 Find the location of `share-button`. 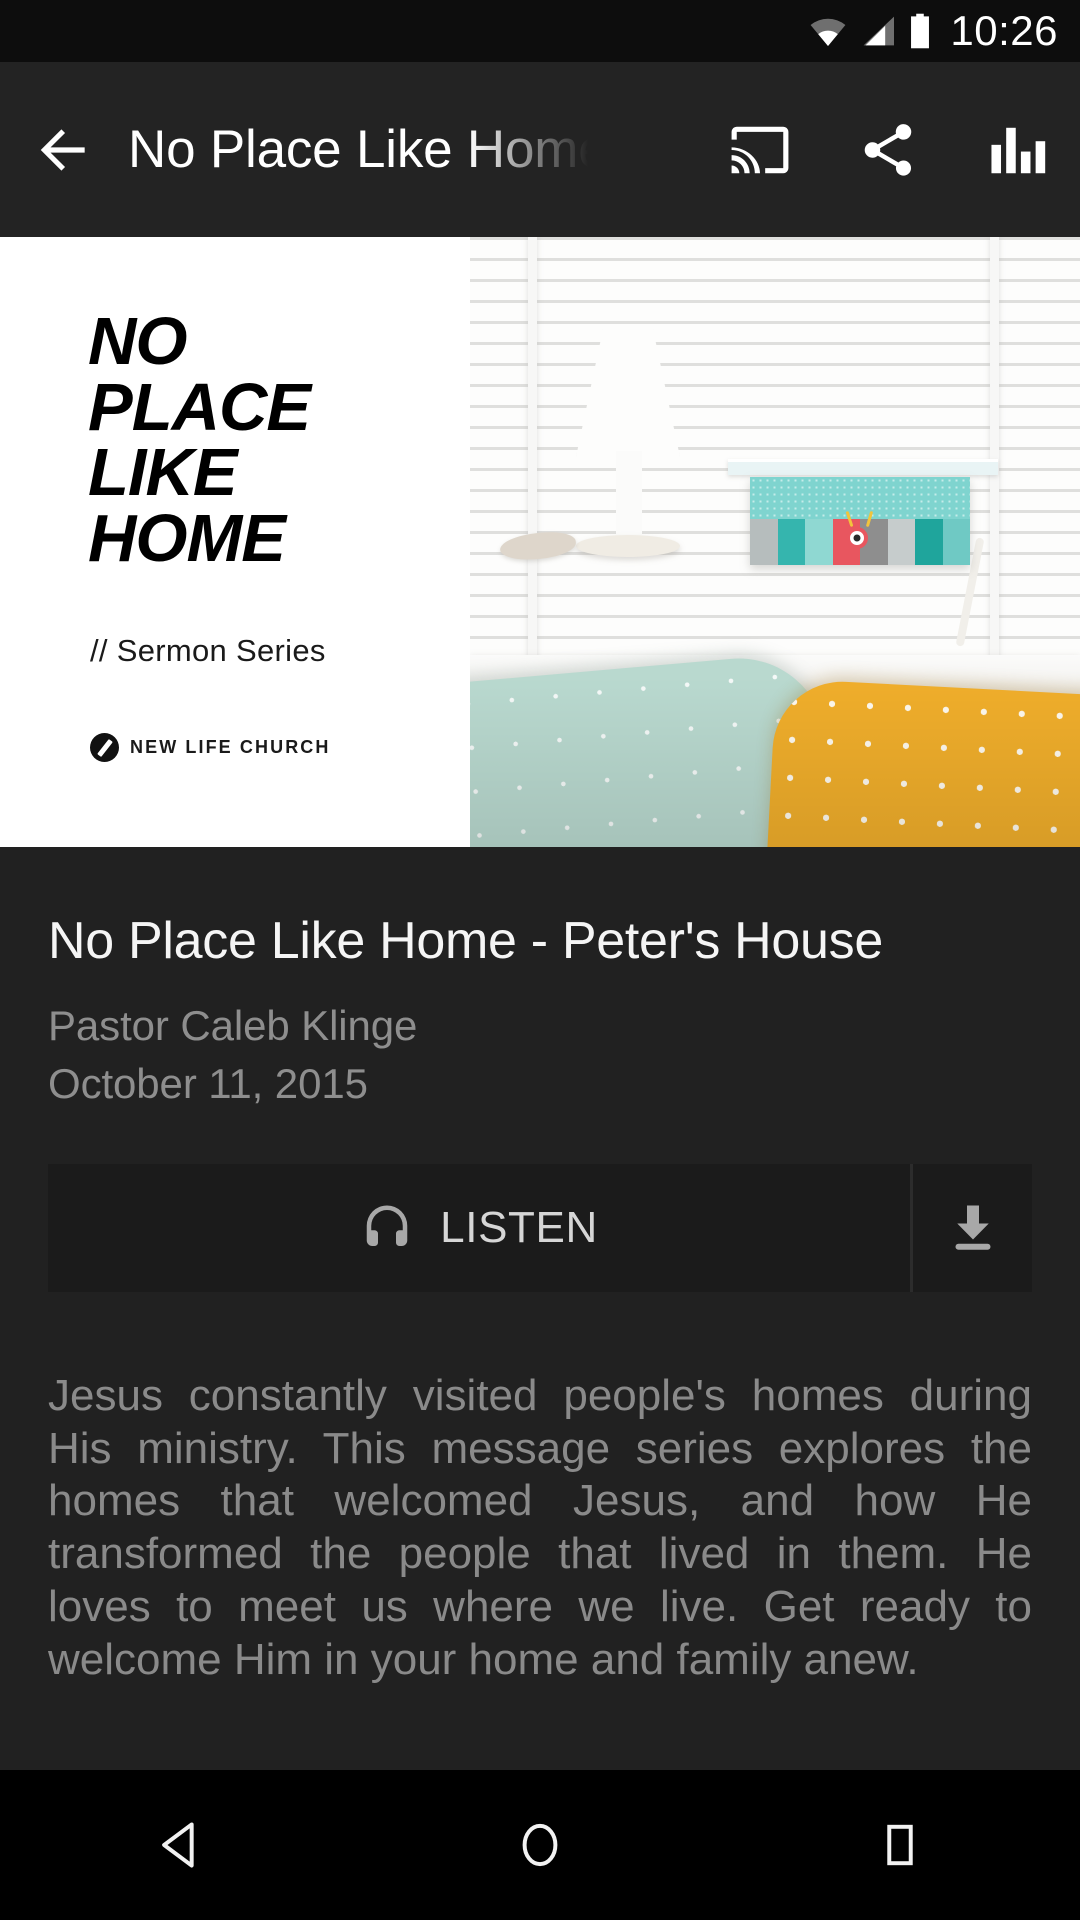

share-button is located at coordinates (888, 149).